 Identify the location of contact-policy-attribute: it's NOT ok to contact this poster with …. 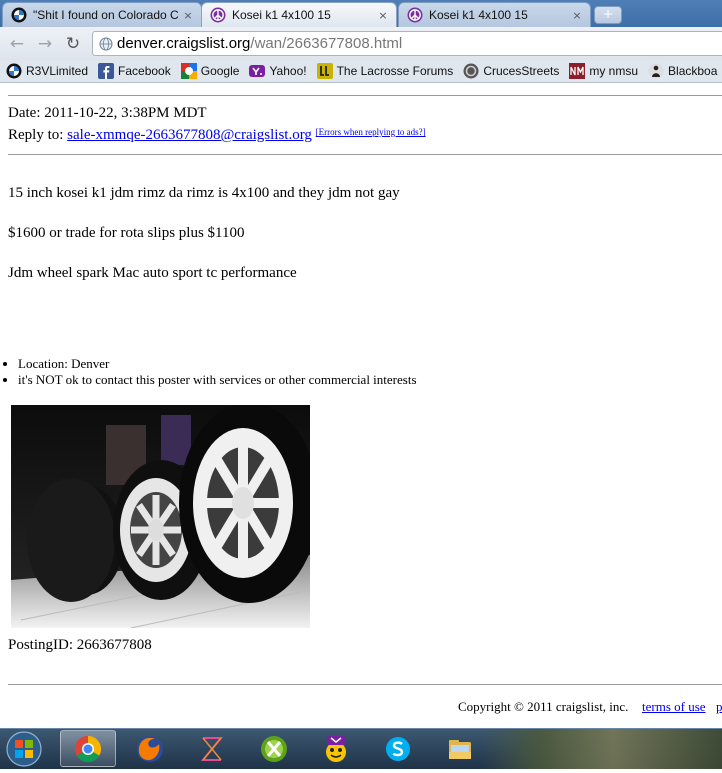
(217, 380).